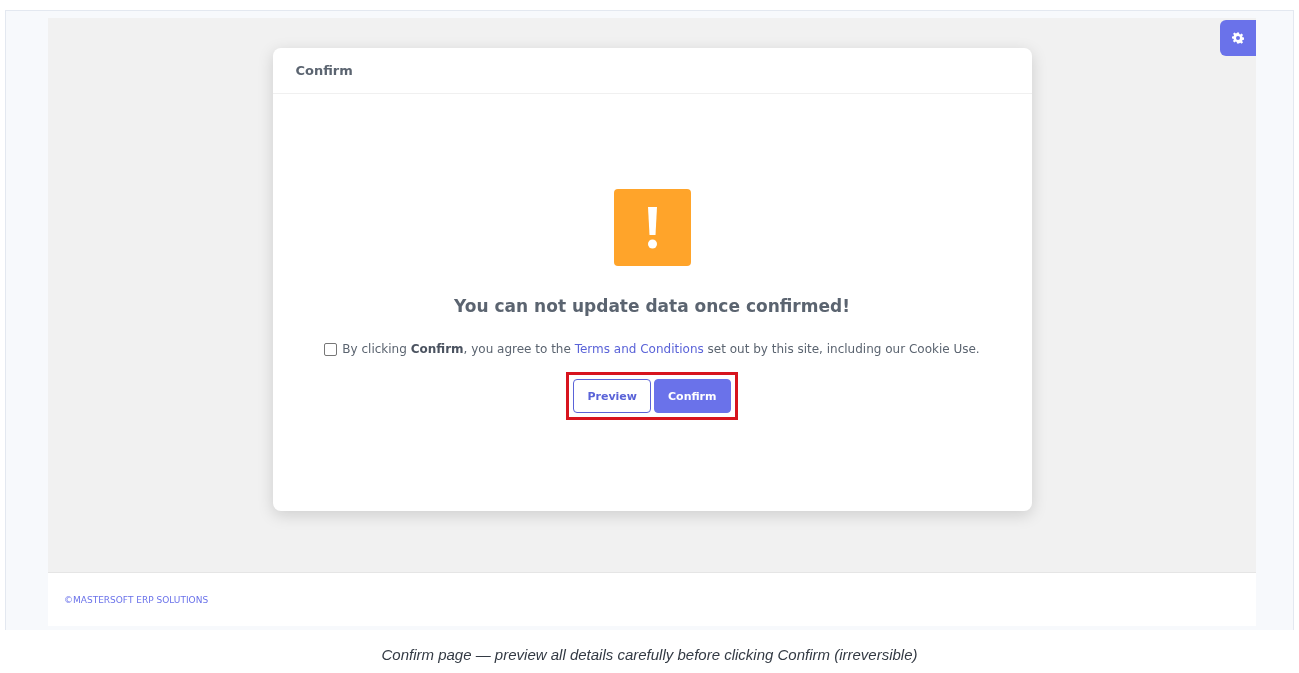 Image resolution: width=1299 pixels, height=673 pixels. What do you see at coordinates (136, 599) in the screenshot?
I see `copyright-text: ©MASTERSOFT ERP SOLUTIONS` at bounding box center [136, 599].